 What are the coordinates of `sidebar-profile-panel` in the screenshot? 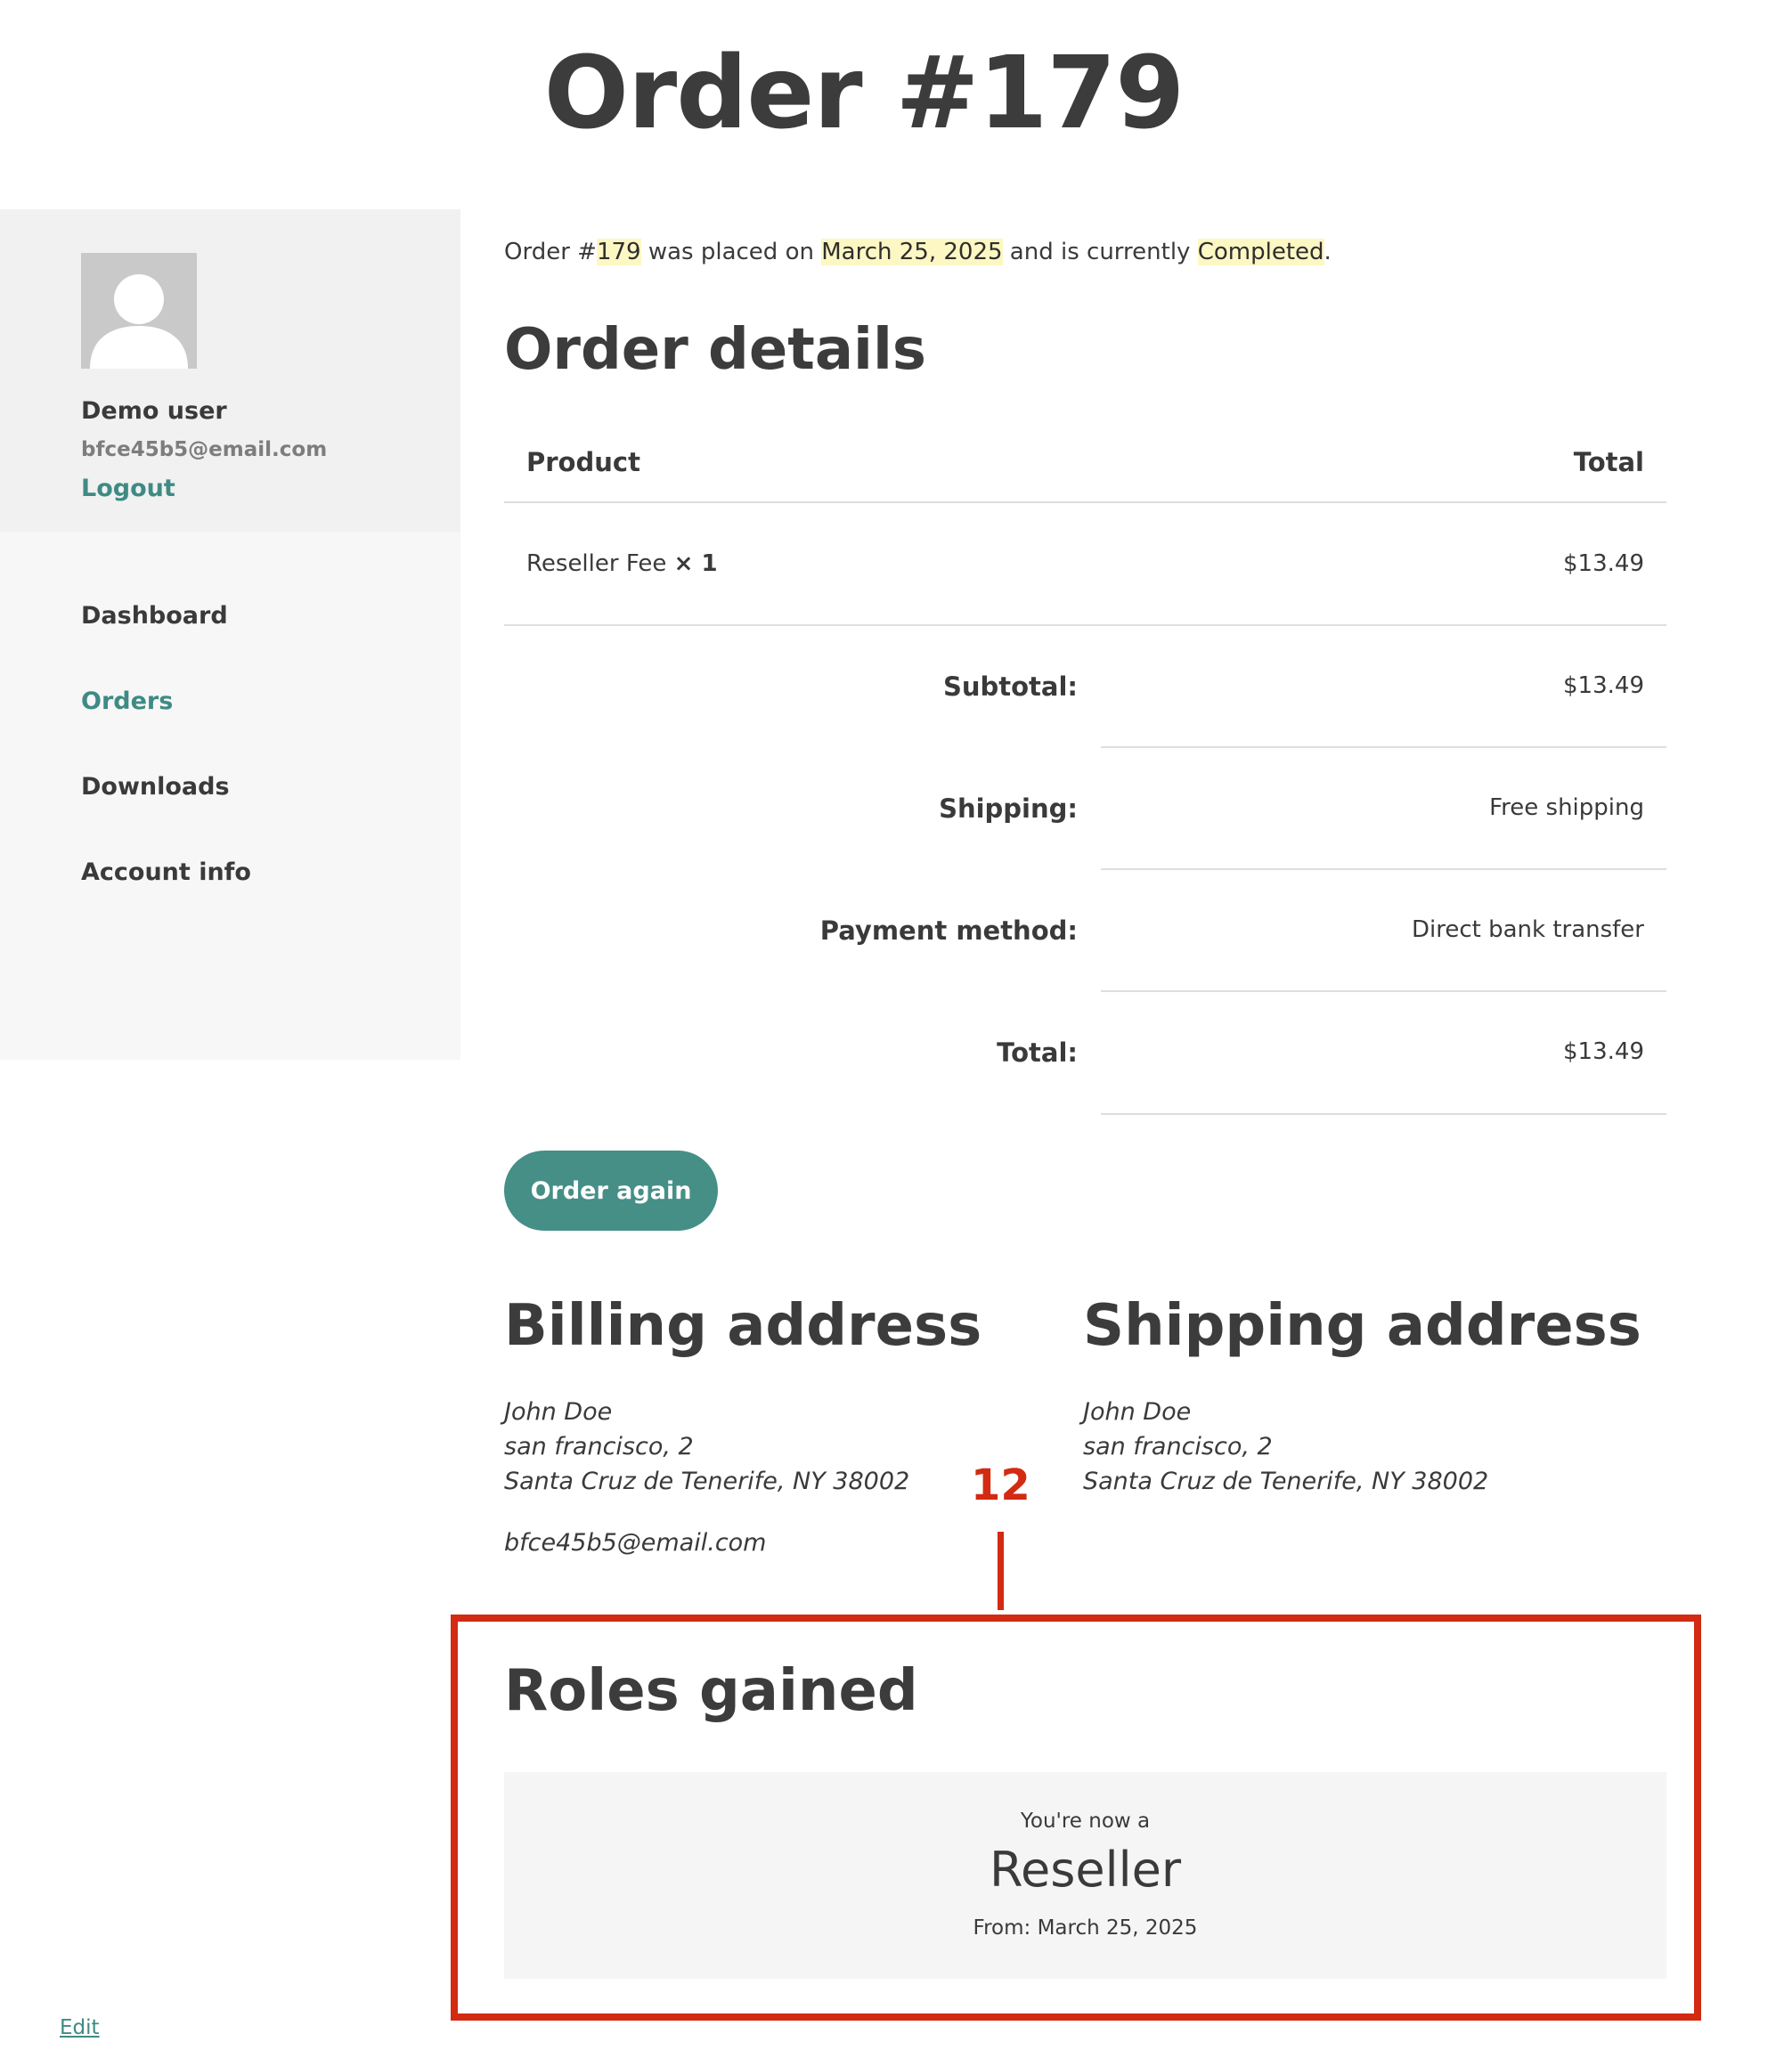 It's located at (230, 370).